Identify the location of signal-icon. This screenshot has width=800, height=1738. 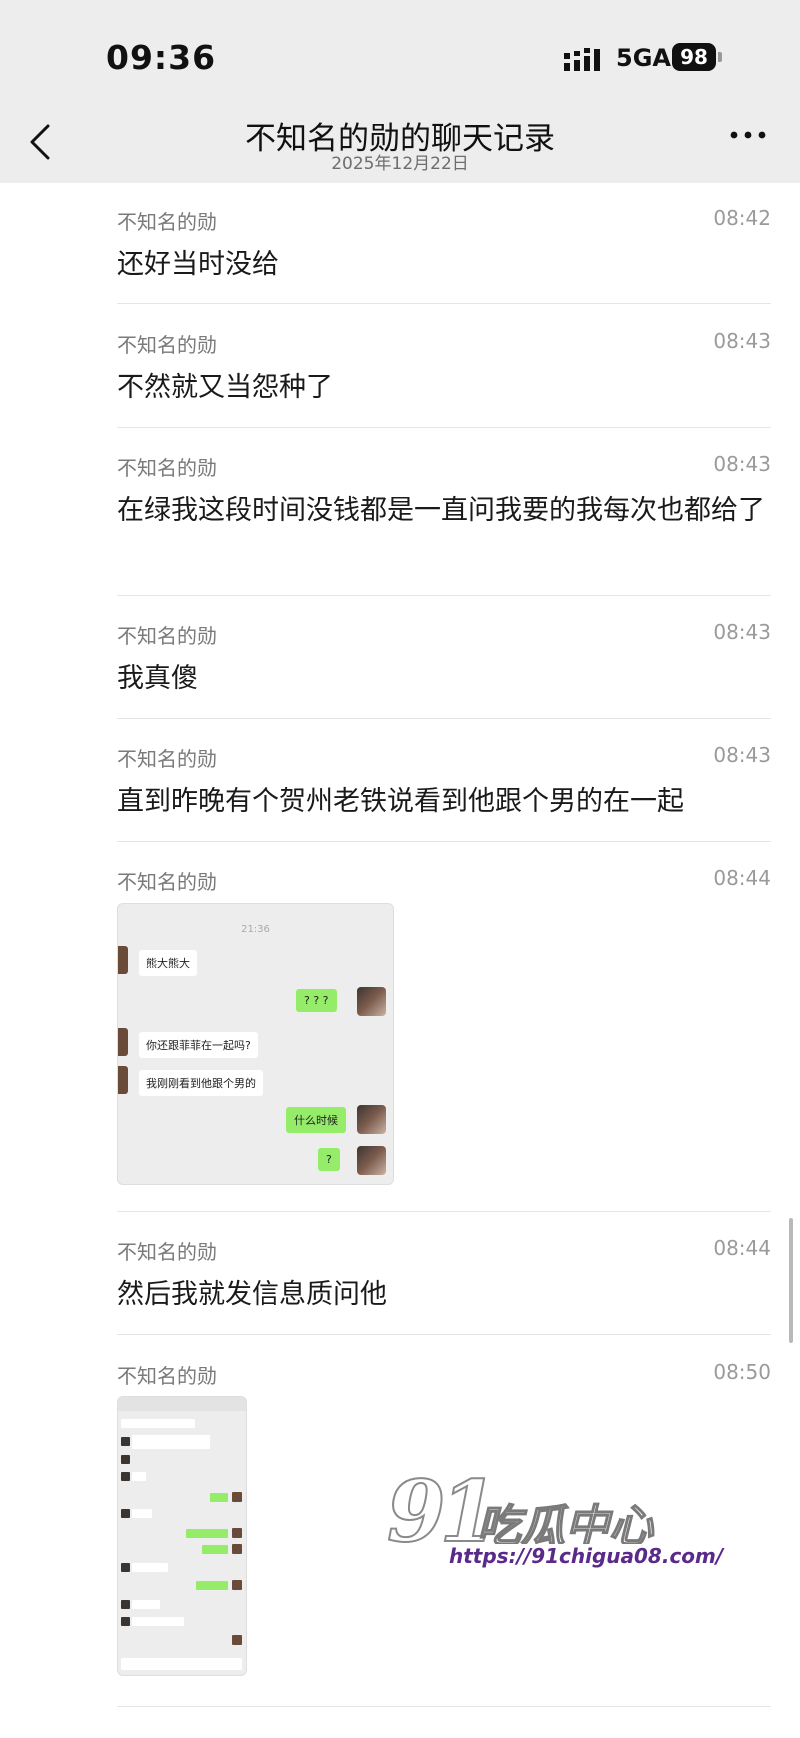
(582, 59).